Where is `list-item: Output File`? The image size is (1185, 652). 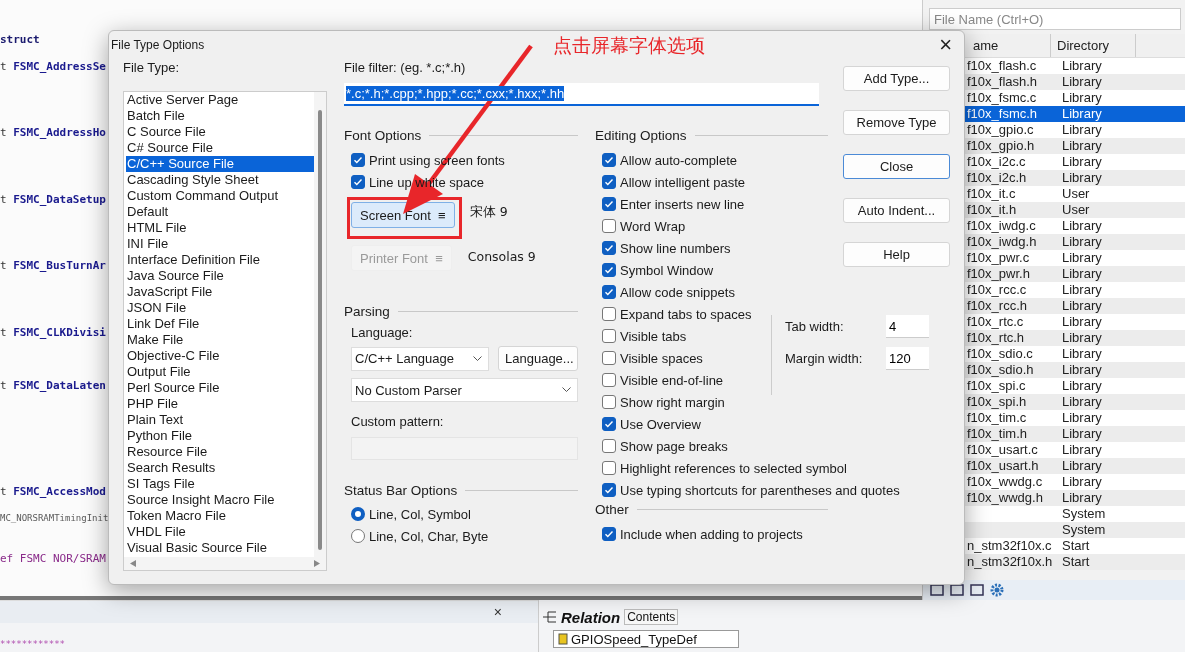
list-item: Output File is located at coordinates (220, 372).